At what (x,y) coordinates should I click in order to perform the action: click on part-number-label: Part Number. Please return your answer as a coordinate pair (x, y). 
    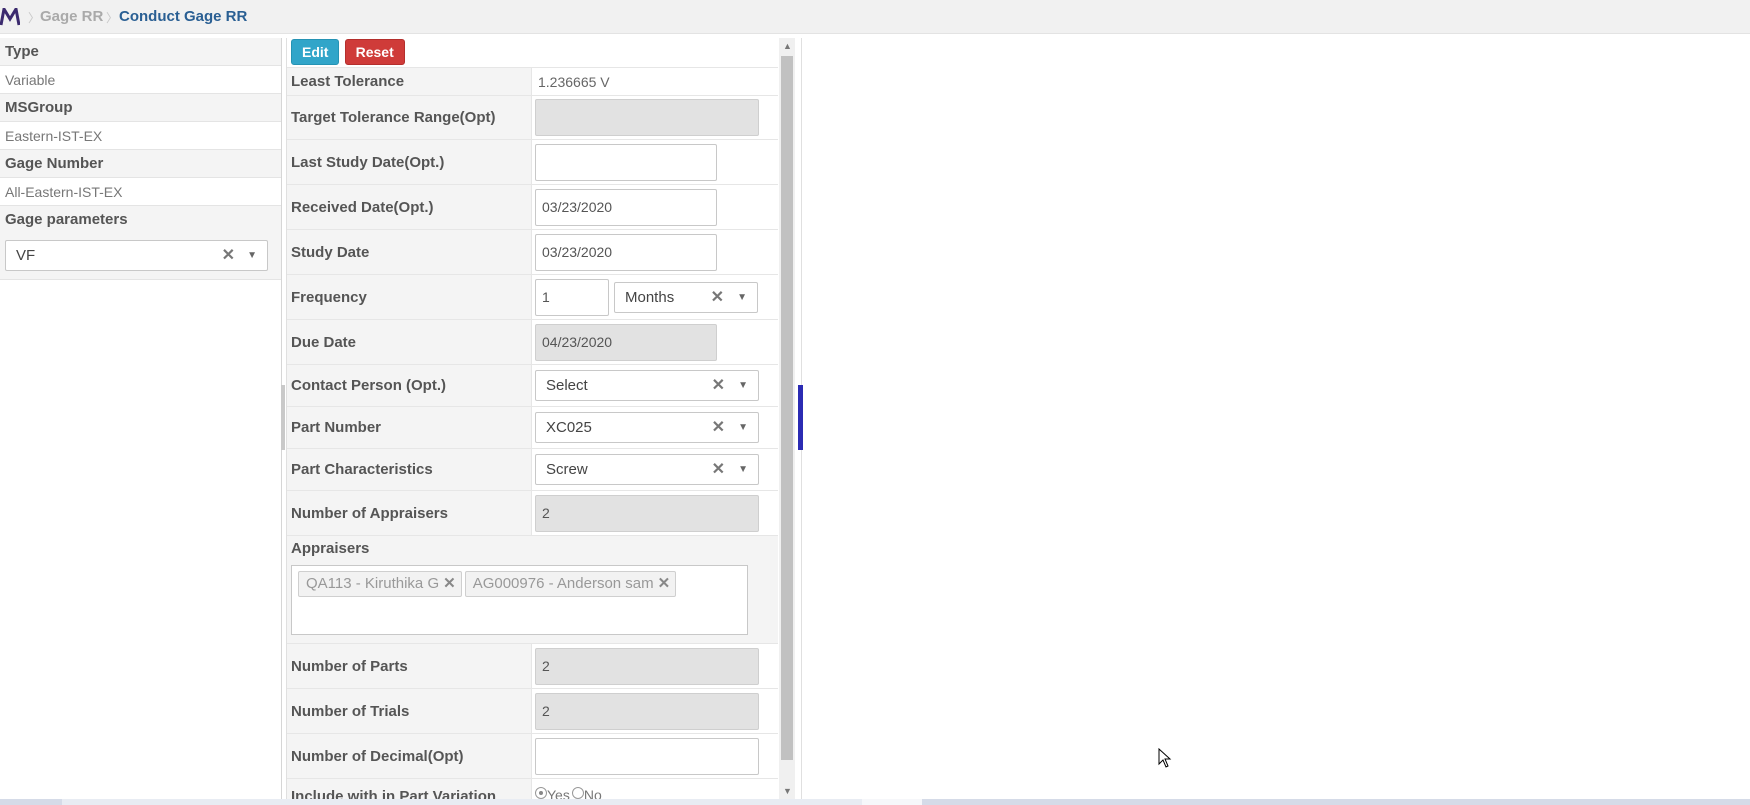
    Looking at the image, I should click on (409, 427).